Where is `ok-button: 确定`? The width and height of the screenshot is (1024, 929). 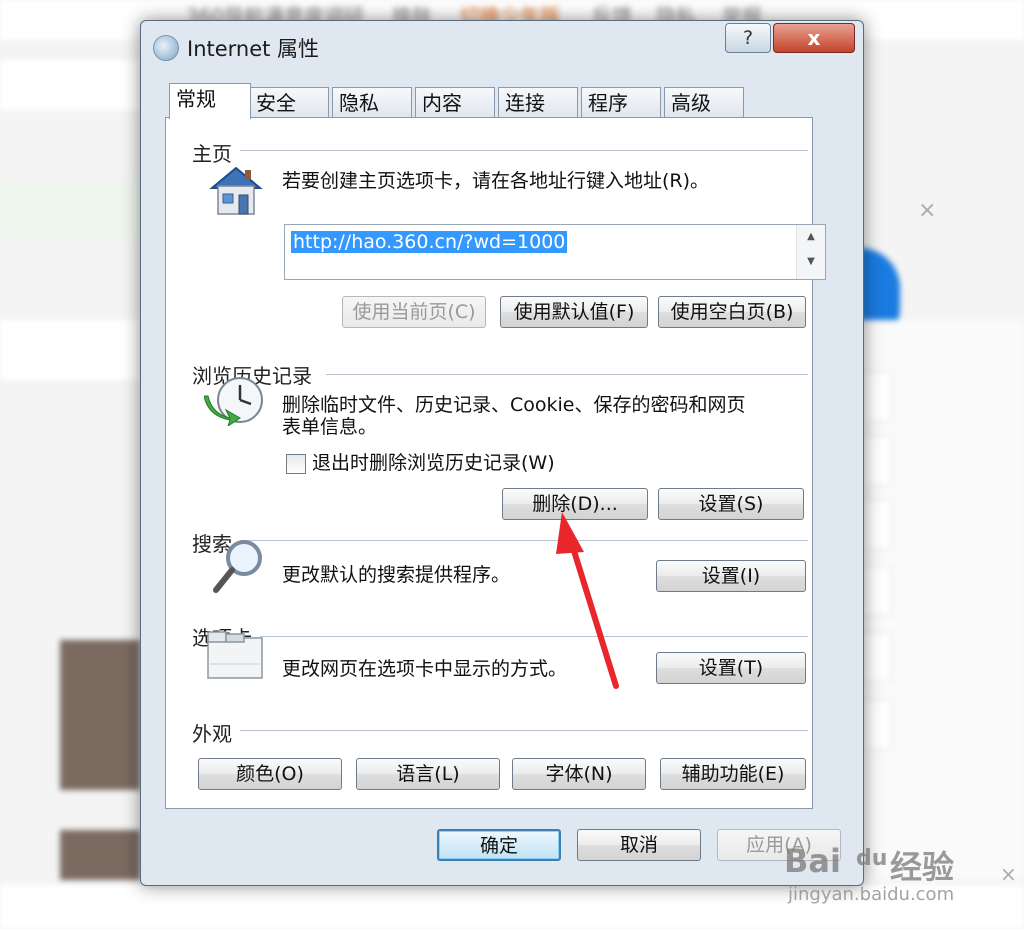 ok-button: 确定 is located at coordinates (499, 845).